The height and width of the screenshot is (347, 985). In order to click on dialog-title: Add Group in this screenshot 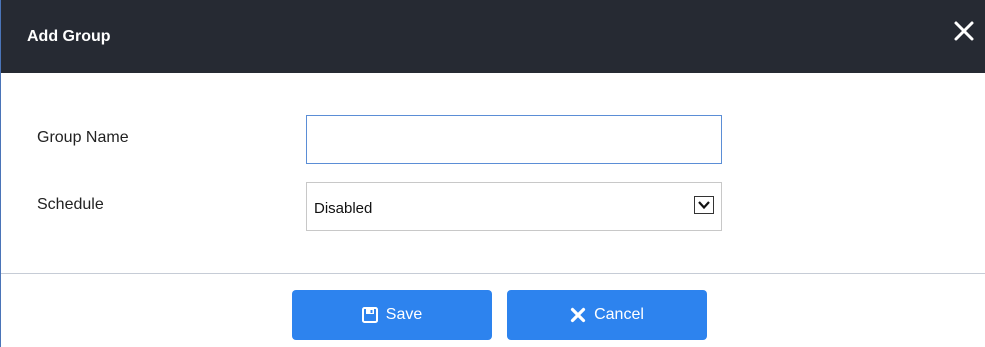, I will do `click(69, 36)`.